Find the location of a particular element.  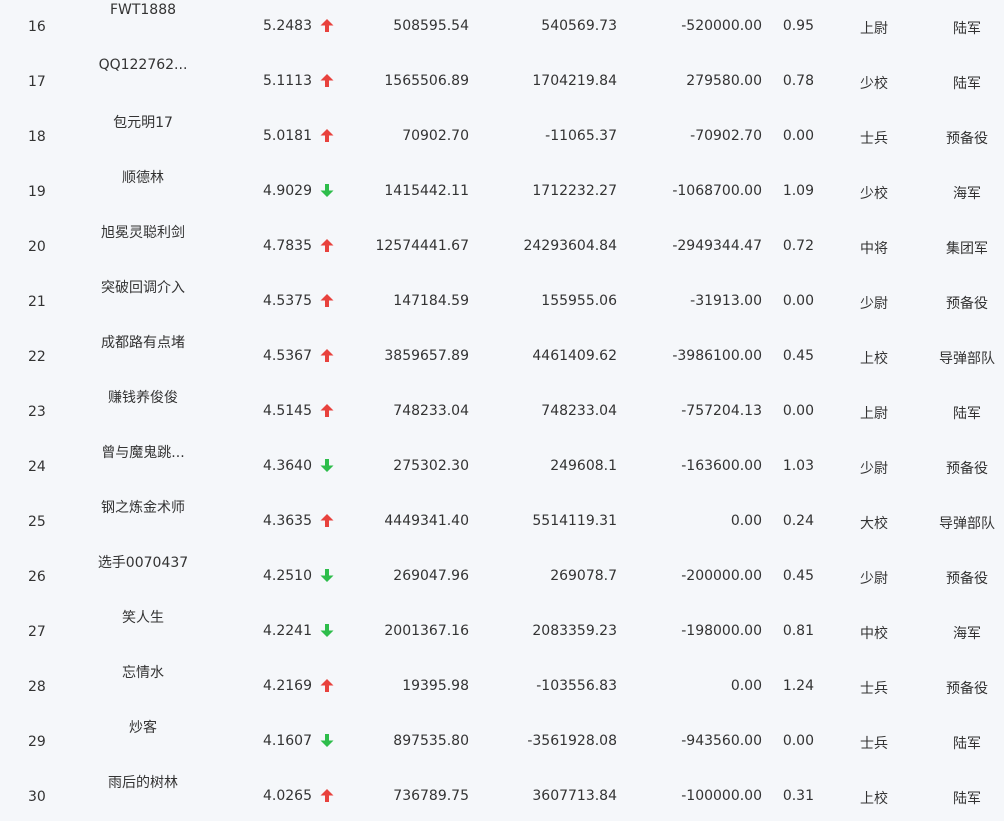

player-name-link: 忘情水 is located at coordinates (143, 689).